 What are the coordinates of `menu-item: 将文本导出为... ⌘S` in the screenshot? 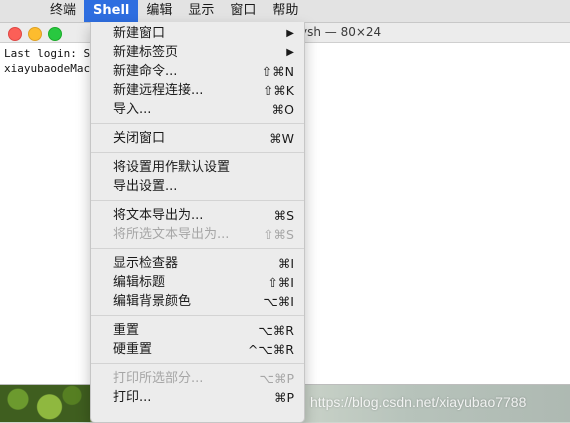 It's located at (197, 215).